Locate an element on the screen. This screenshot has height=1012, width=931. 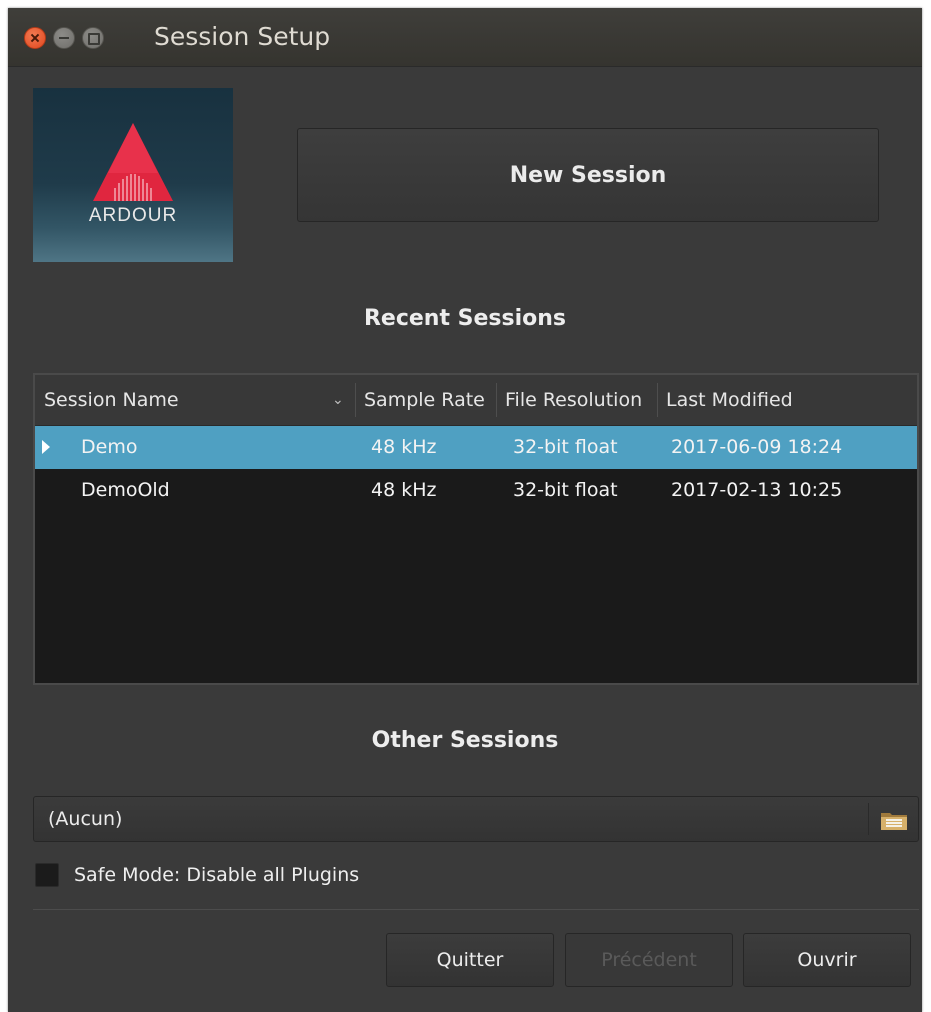
ardour-logo-mark-icon is located at coordinates (133, 162).